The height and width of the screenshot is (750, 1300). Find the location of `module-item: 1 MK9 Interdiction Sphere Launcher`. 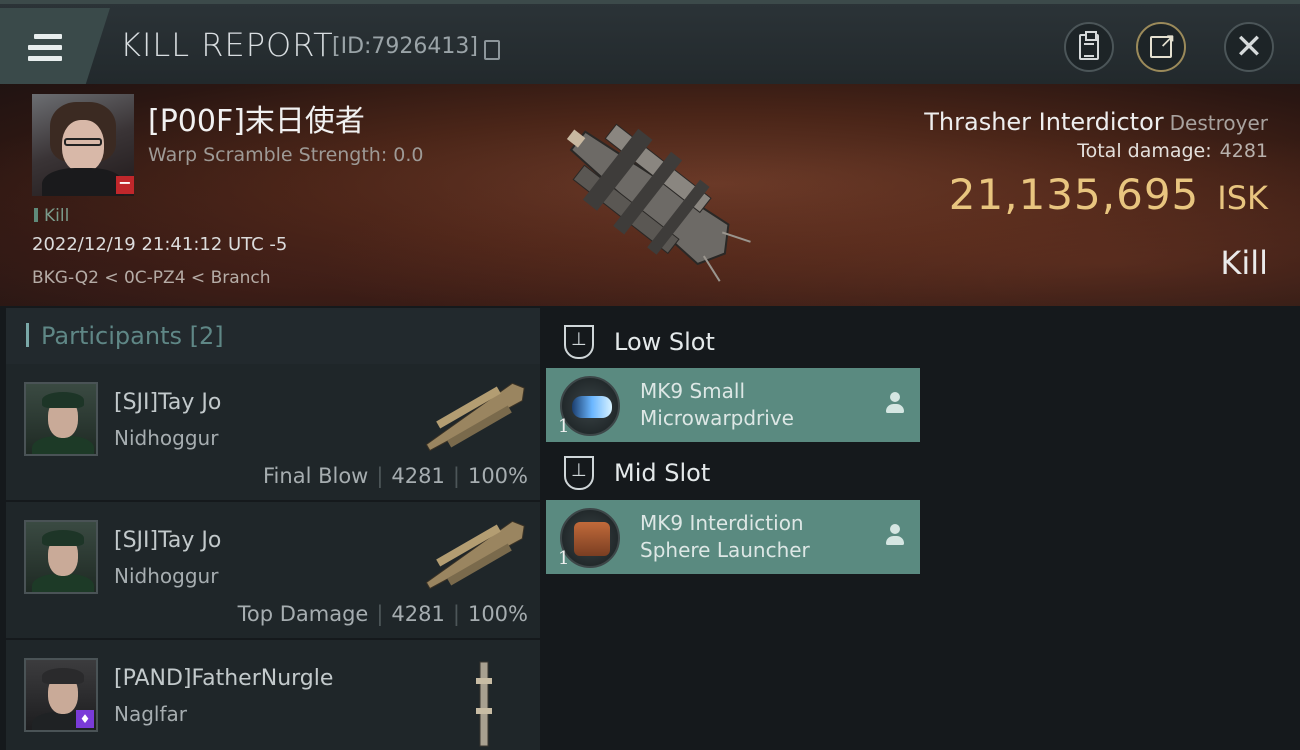

module-item: 1 MK9 Interdiction Sphere Launcher is located at coordinates (733, 537).